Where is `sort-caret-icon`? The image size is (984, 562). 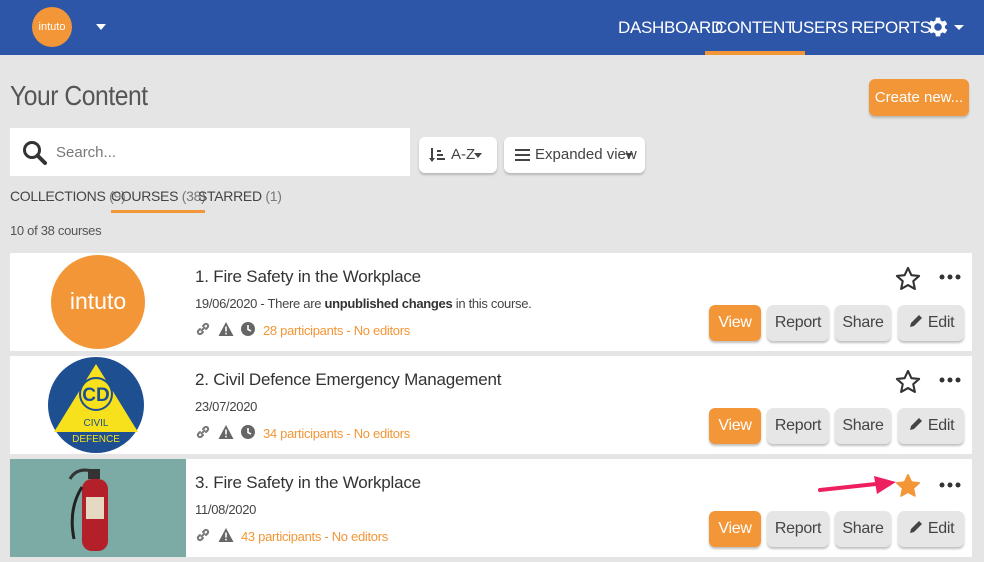 sort-caret-icon is located at coordinates (478, 155).